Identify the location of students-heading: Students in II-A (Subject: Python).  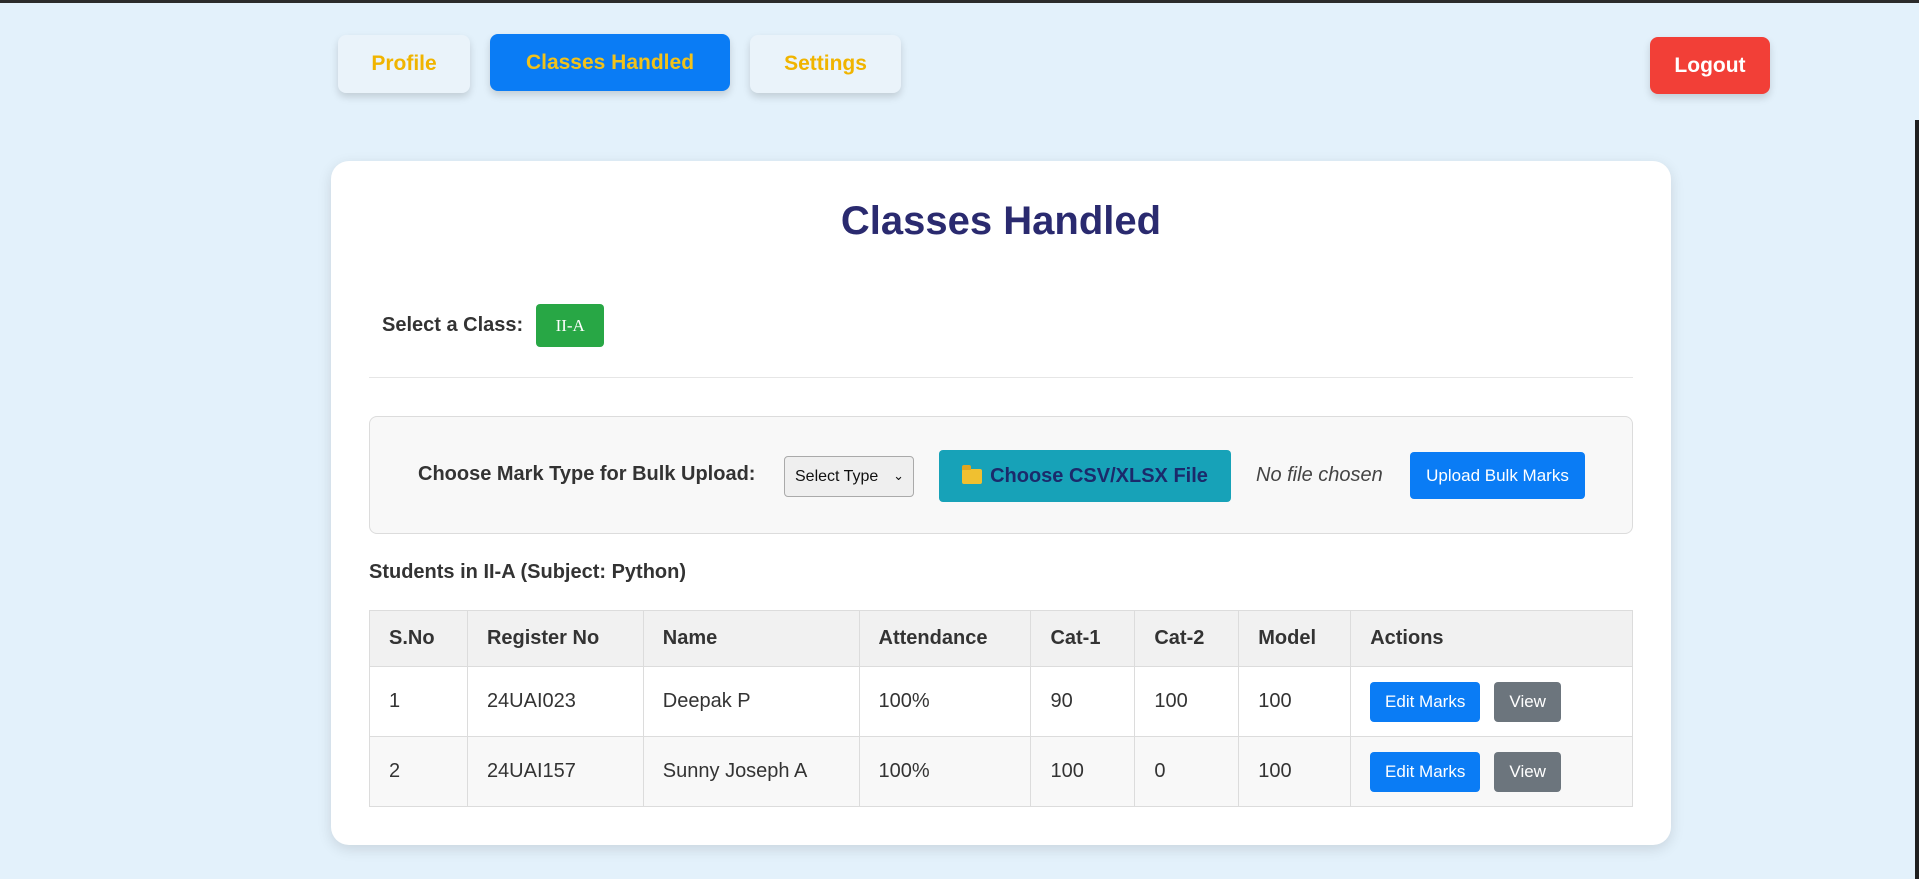
(528, 572).